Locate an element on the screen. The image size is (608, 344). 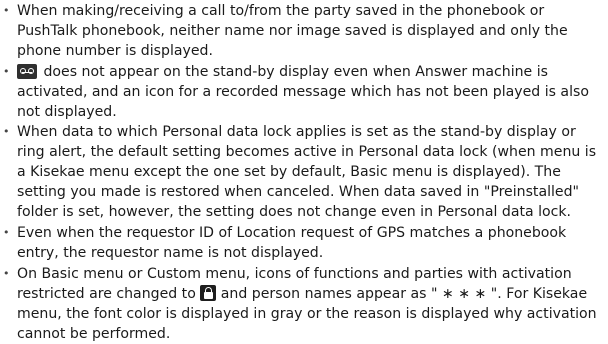
lock-icon is located at coordinates (208, 292).